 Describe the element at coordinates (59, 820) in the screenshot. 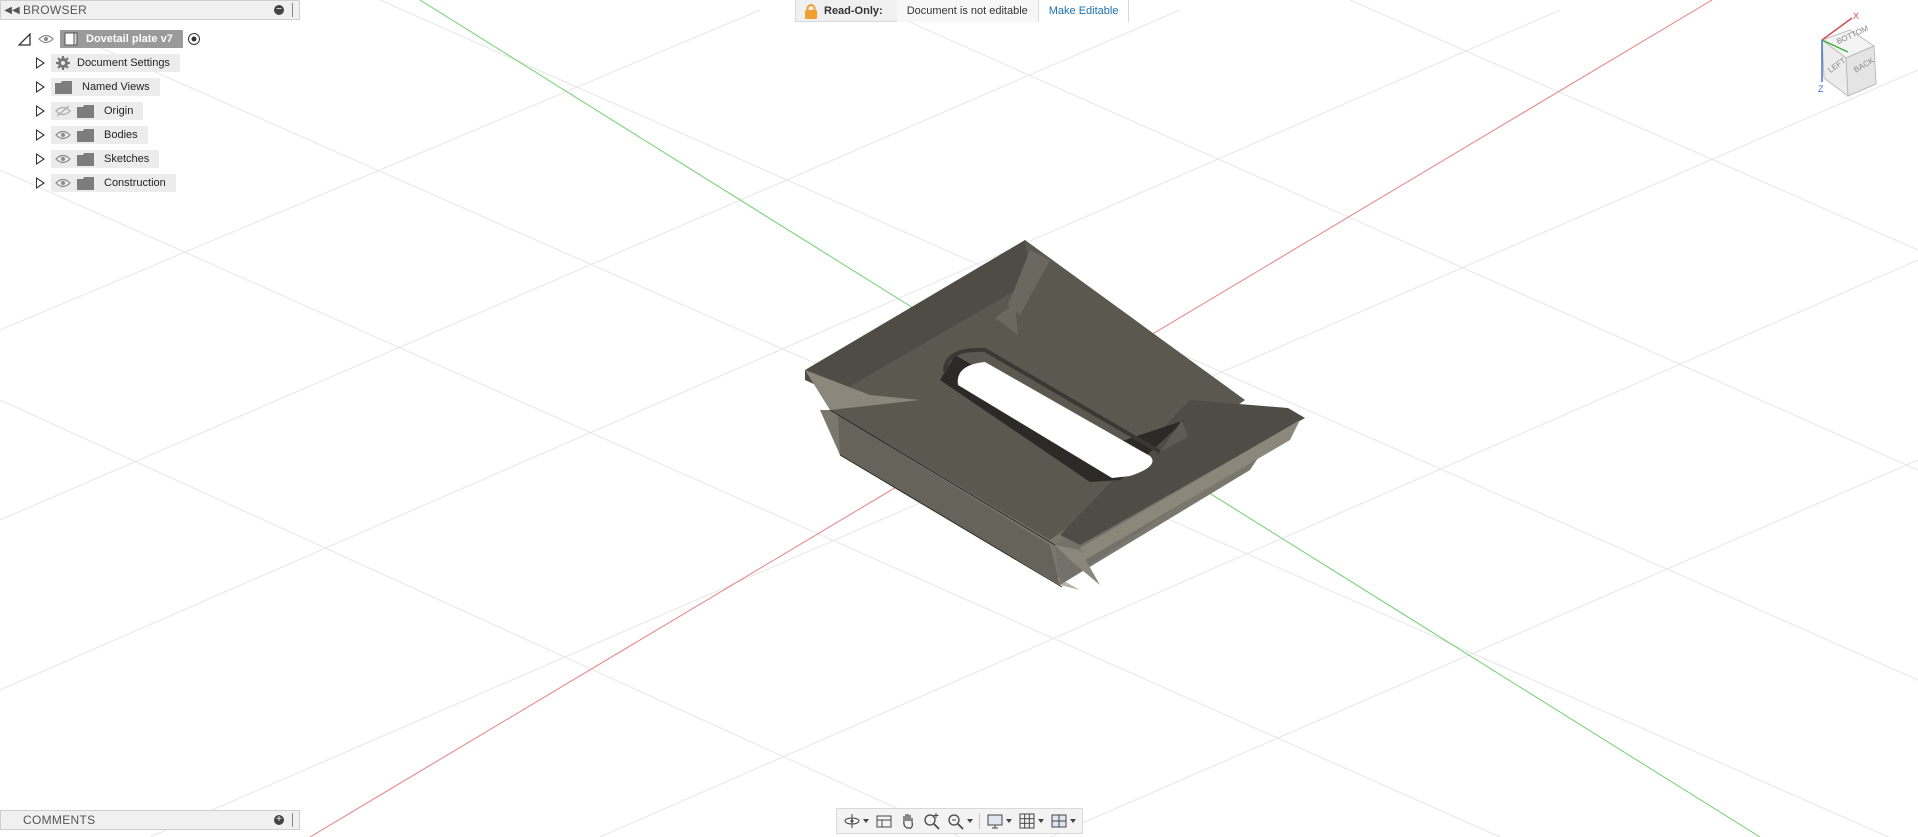

I see `comments-title: COMMENTS` at that location.